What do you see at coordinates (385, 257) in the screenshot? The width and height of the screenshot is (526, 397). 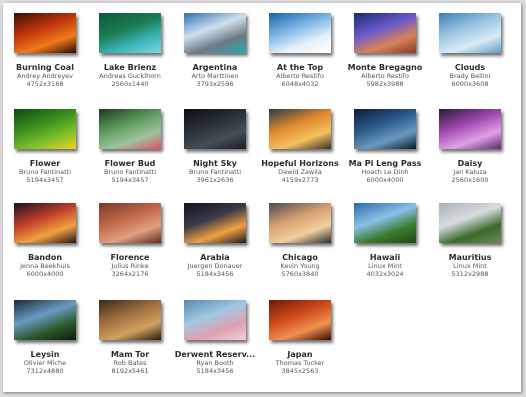 I see `wallpaper-title: Hawaii` at bounding box center [385, 257].